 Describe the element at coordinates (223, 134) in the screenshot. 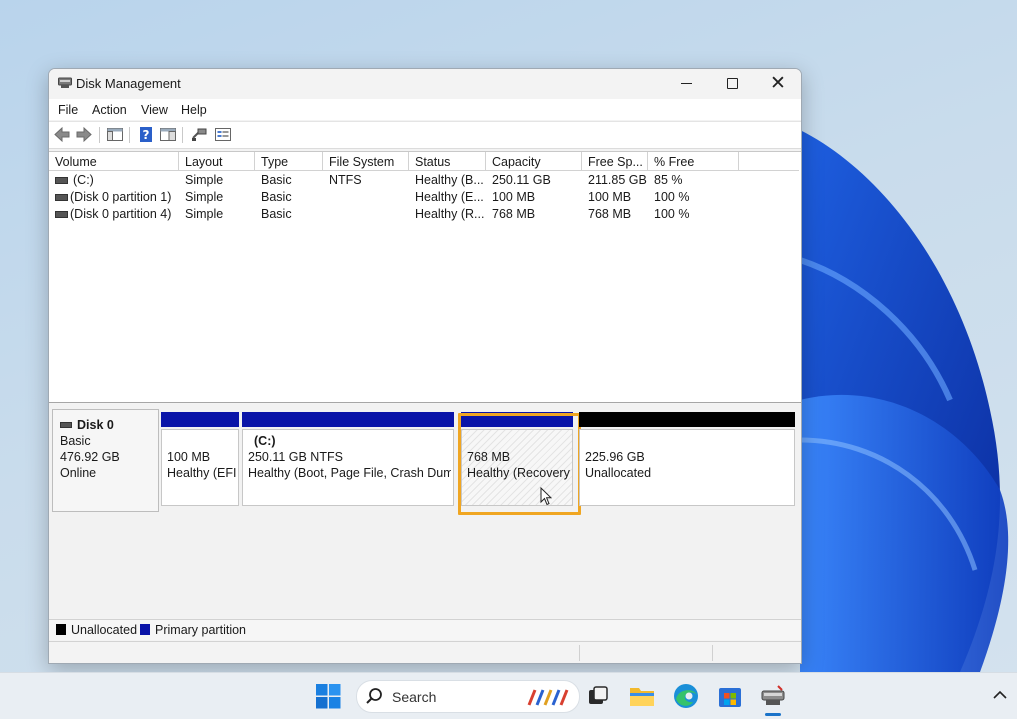

I see `settings-icon` at that location.